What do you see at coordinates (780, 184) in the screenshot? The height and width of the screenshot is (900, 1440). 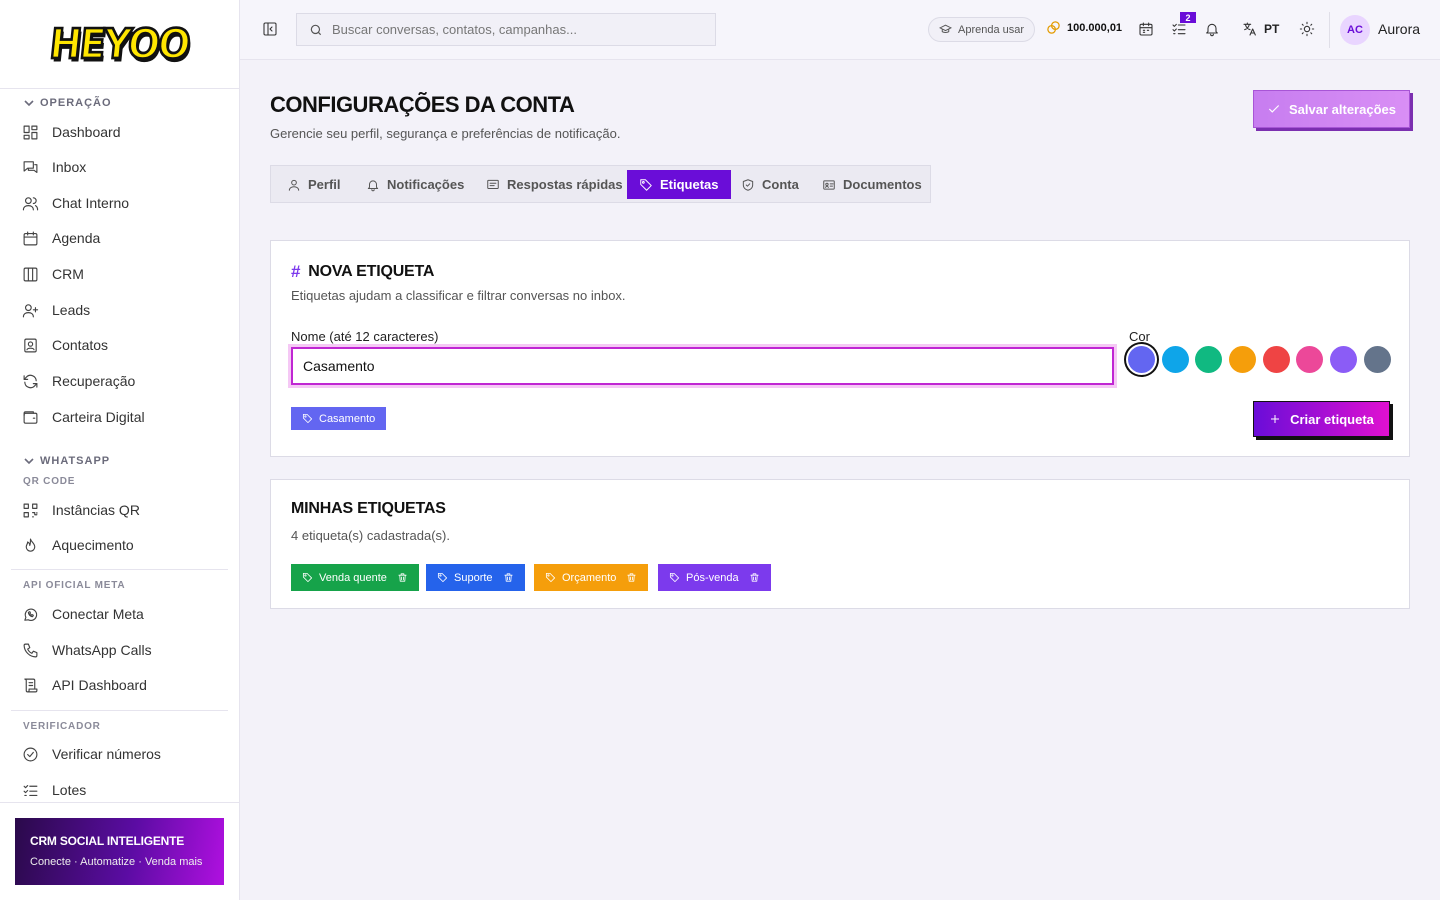 I see `tab-label: Conta` at bounding box center [780, 184].